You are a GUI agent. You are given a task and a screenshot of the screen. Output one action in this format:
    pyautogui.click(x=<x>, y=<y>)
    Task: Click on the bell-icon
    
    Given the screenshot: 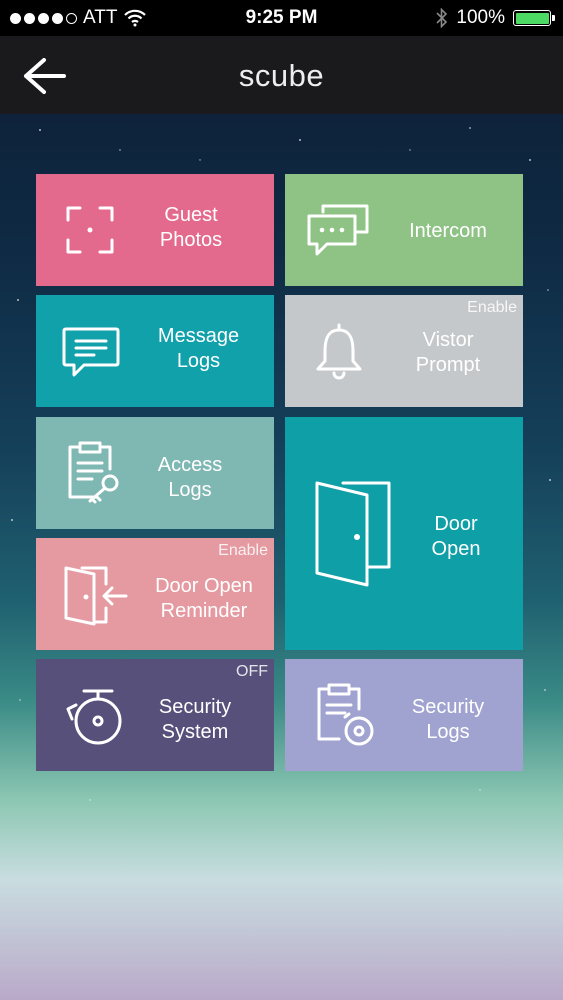 What is the action you would take?
    pyautogui.click(x=339, y=351)
    